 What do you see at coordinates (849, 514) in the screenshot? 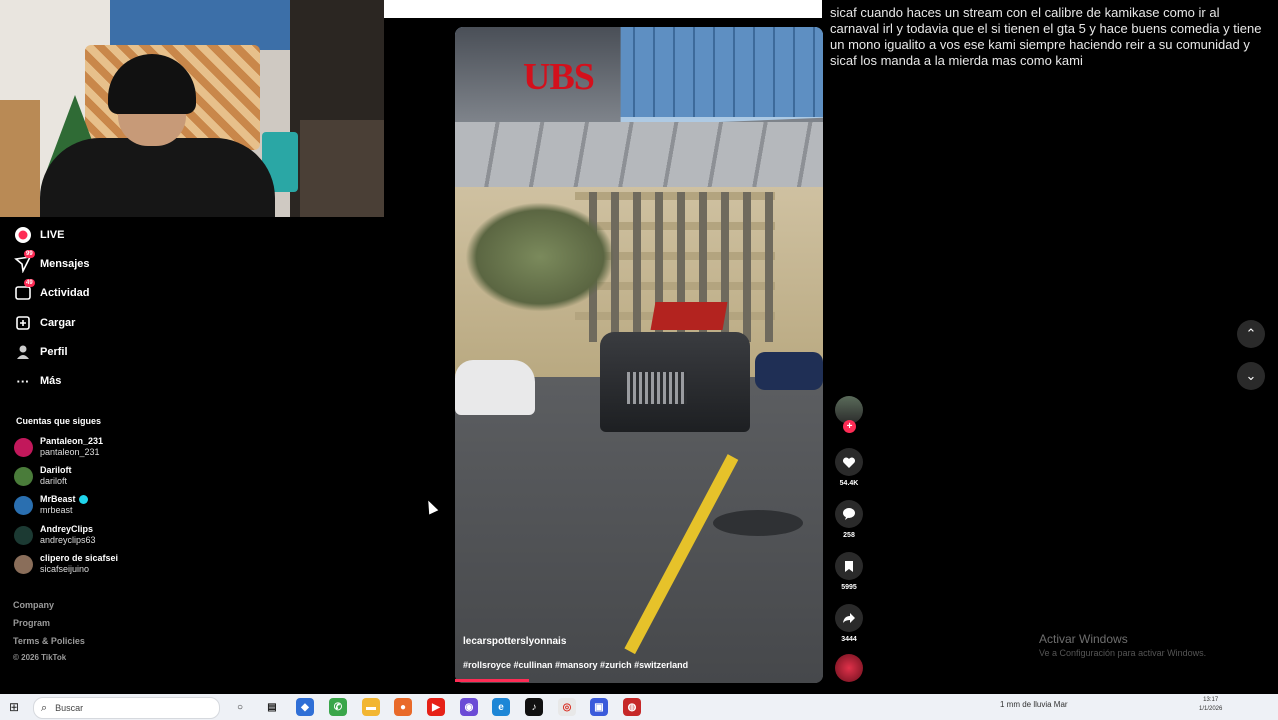
I see `comment-icon` at bounding box center [849, 514].